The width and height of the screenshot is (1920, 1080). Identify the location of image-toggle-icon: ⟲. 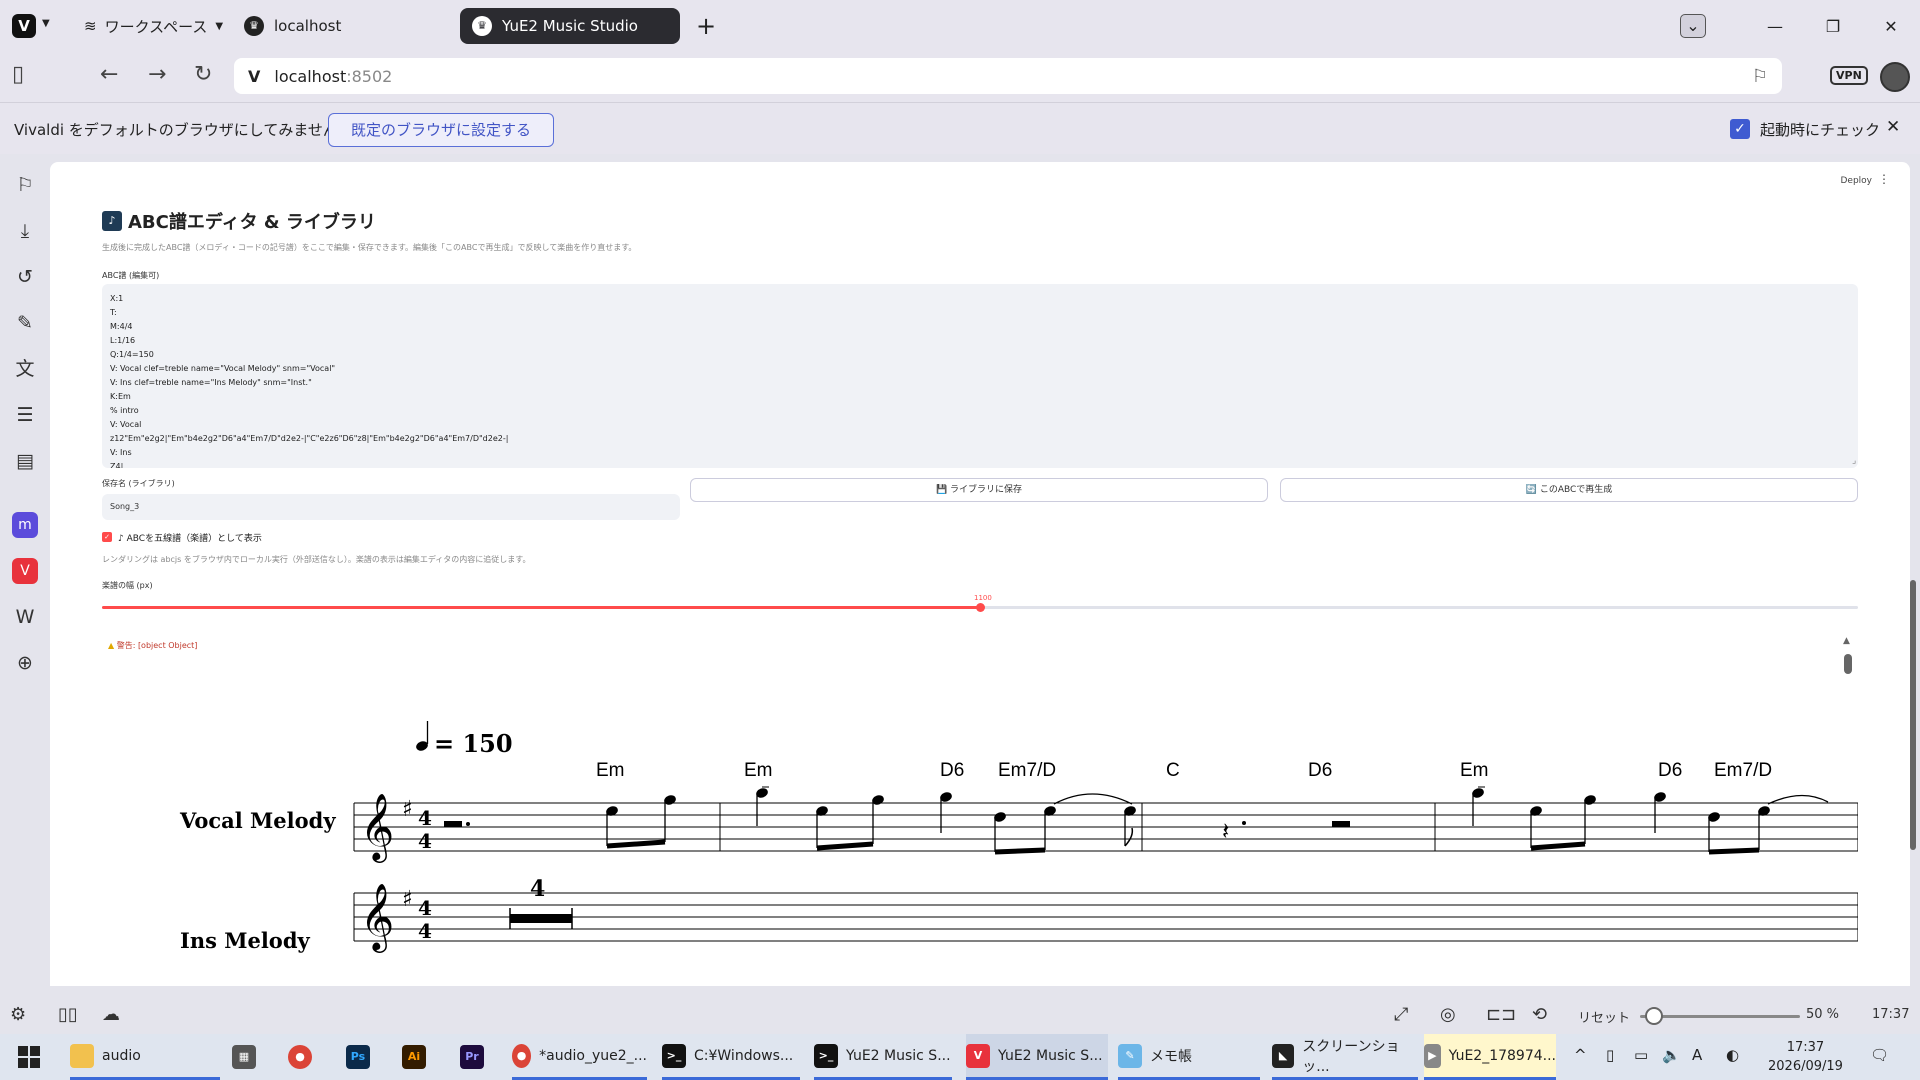
(1539, 1014).